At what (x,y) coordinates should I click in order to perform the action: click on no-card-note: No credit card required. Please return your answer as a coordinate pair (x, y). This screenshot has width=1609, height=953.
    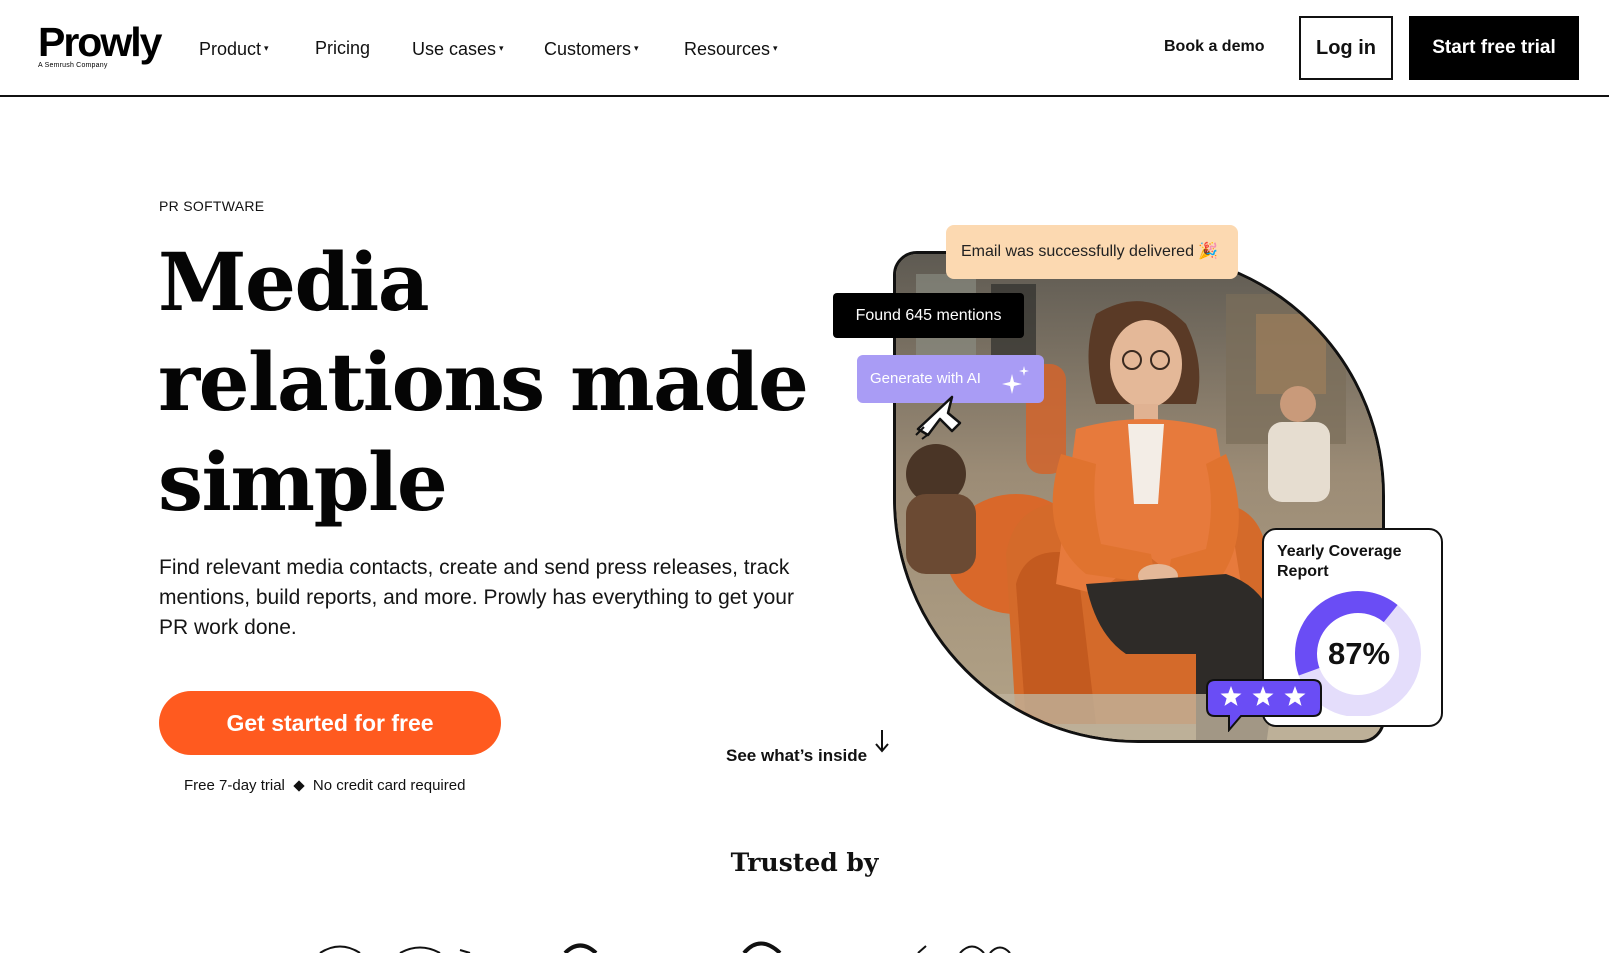
    Looking at the image, I should click on (389, 785).